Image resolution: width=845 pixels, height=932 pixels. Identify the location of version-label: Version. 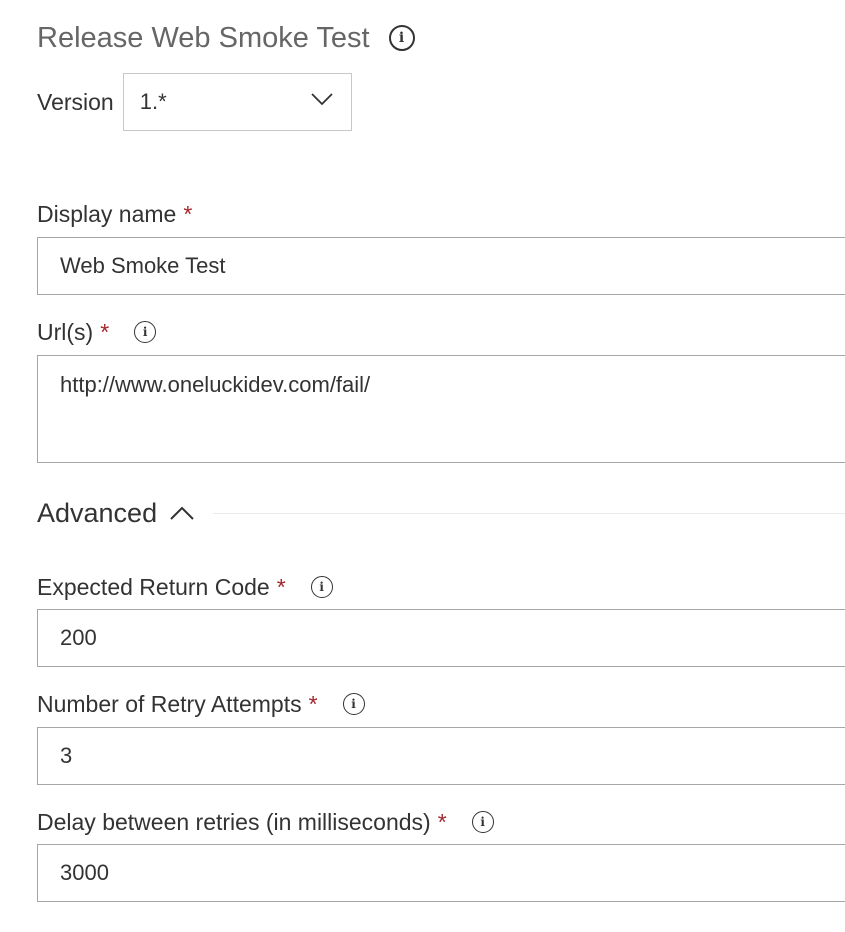
(75, 101).